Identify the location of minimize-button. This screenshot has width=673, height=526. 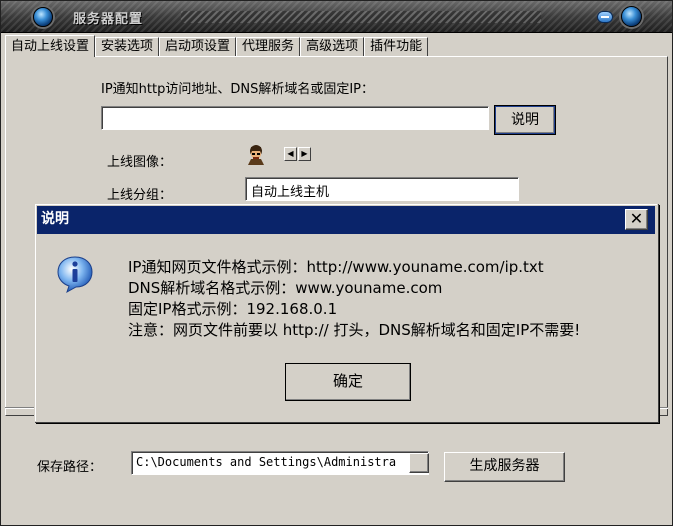
(605, 17).